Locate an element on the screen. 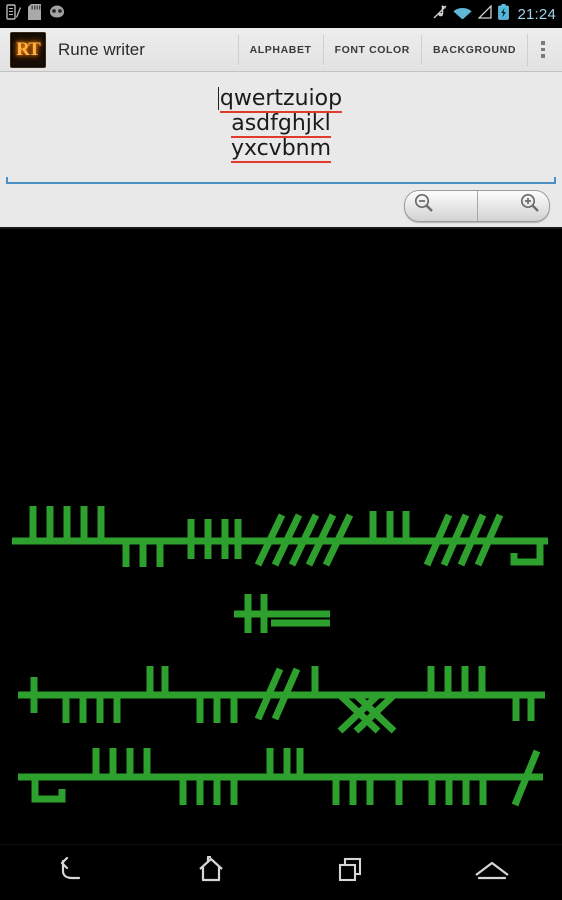 The height and width of the screenshot is (900, 562). text-line-1: qwertzuiop is located at coordinates (280, 99).